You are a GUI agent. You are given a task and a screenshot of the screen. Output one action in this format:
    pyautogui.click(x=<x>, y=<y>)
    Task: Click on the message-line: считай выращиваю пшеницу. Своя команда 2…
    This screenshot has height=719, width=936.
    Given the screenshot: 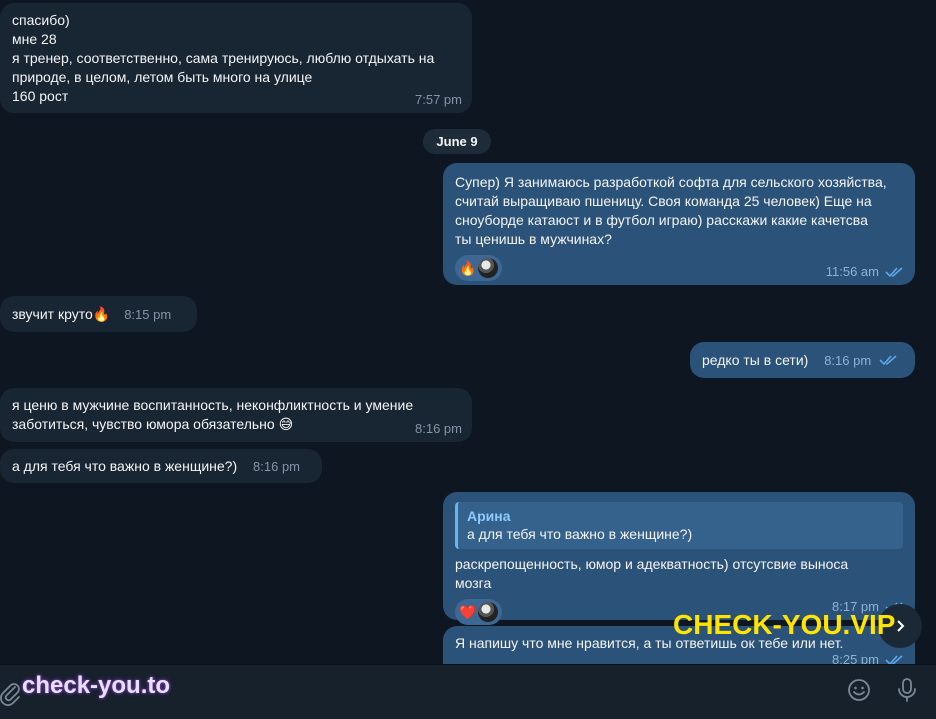 What is the action you would take?
    pyautogui.click(x=663, y=201)
    